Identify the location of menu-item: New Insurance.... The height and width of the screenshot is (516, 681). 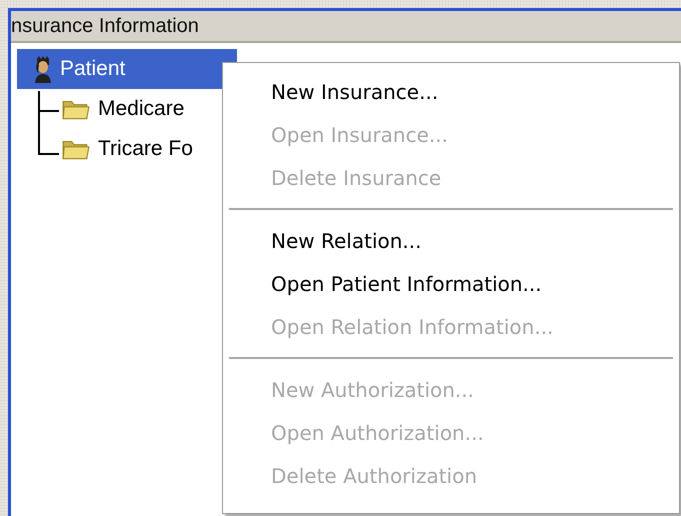
(451, 92).